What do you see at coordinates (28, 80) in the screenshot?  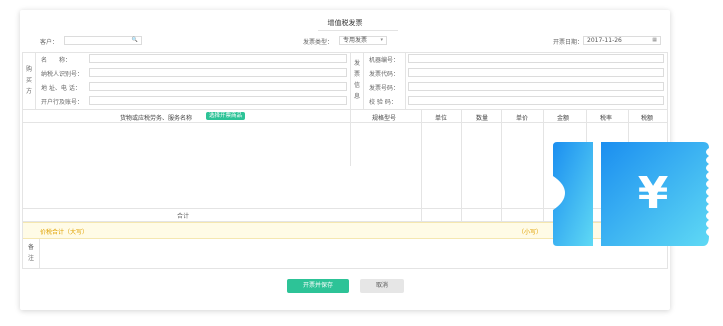 I see `buyer-section-label: 购 买 方` at bounding box center [28, 80].